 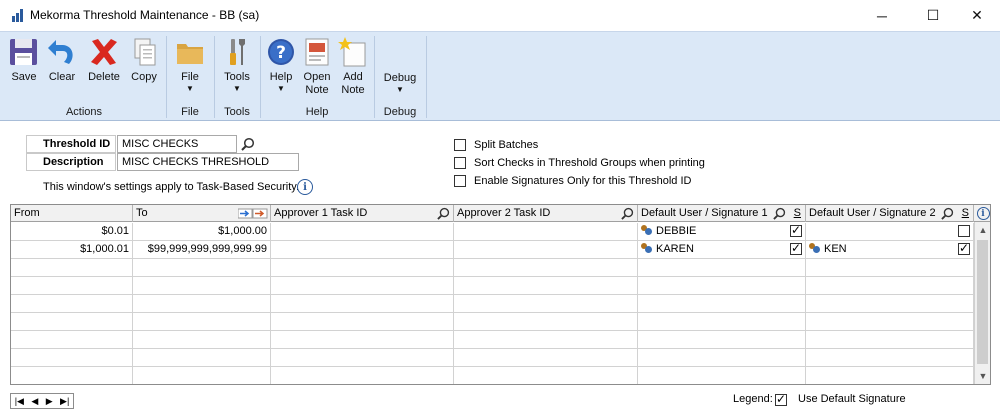 I want to click on column-header-approver2: Approver 2 Task ID, so click(x=546, y=213).